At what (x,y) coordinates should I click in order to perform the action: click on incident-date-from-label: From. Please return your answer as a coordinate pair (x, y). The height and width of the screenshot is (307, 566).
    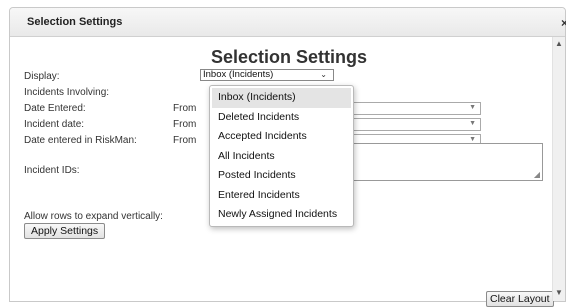
    Looking at the image, I should click on (185, 124).